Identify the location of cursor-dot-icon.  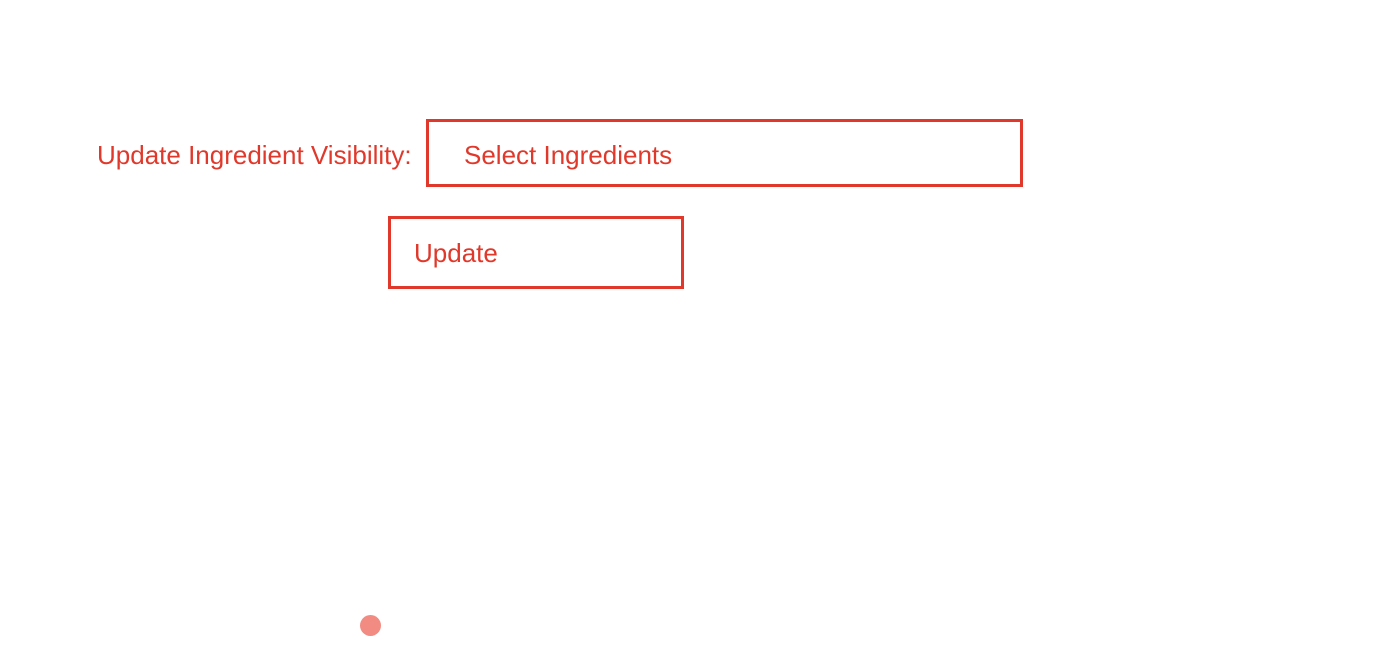
(370, 625).